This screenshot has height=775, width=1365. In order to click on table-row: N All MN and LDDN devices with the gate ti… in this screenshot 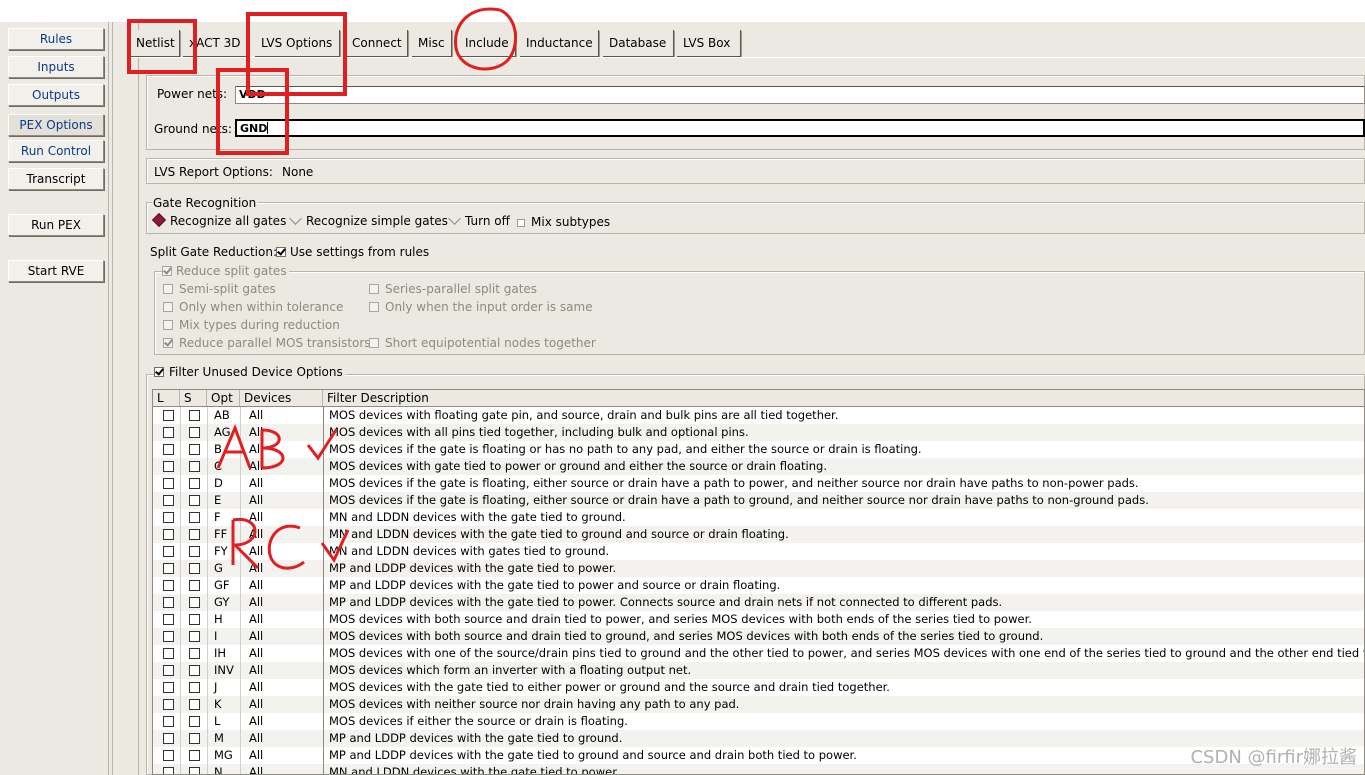, I will do `click(758, 769)`.